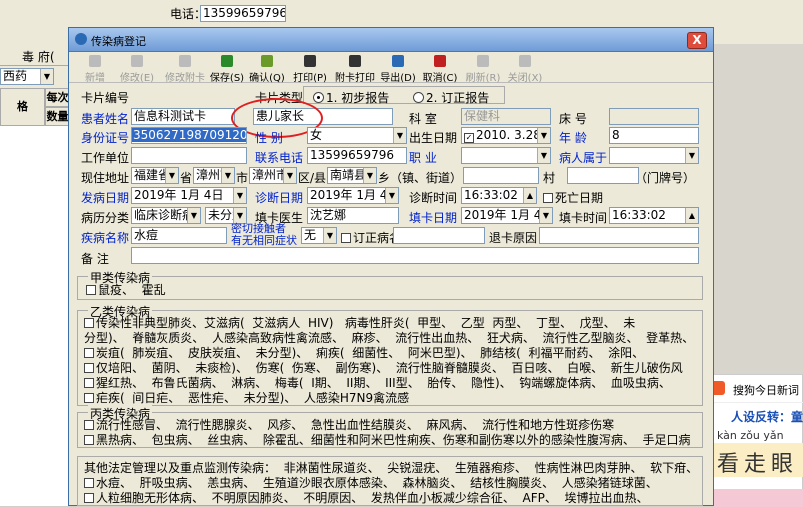 The width and height of the screenshot is (803, 507). Describe the element at coordinates (279, 198) in the screenshot. I see `diag-date-label: 诊断日期` at that location.